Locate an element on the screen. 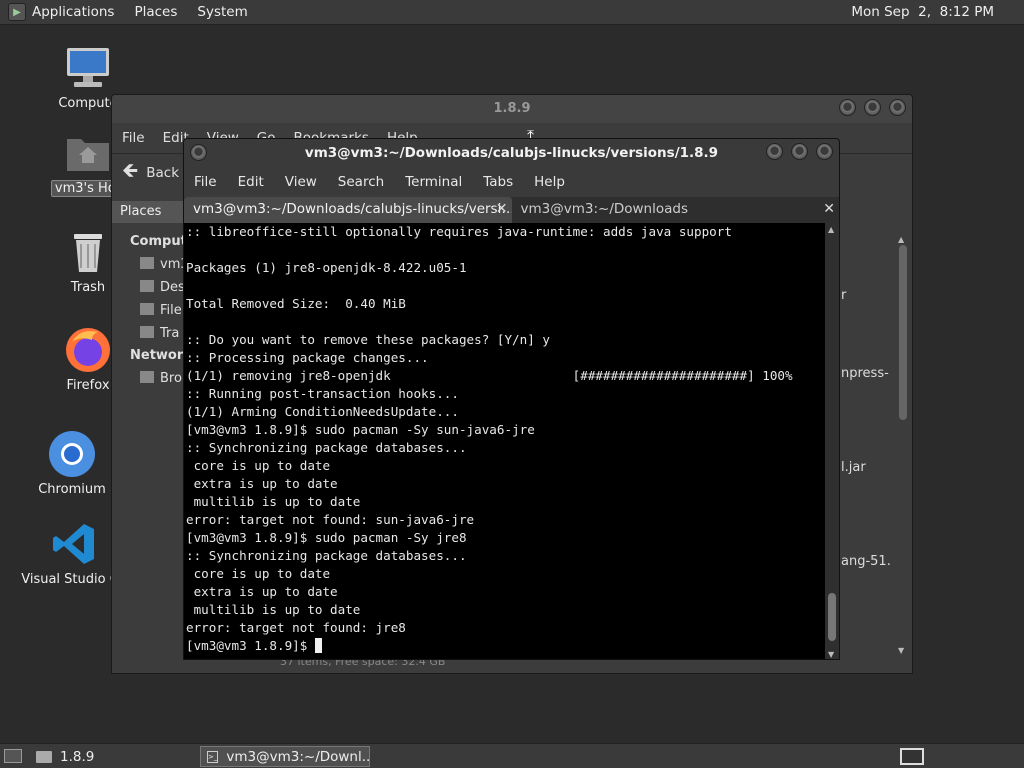 The image size is (1024, 768). workspace-switcher is located at coordinates (912, 756).